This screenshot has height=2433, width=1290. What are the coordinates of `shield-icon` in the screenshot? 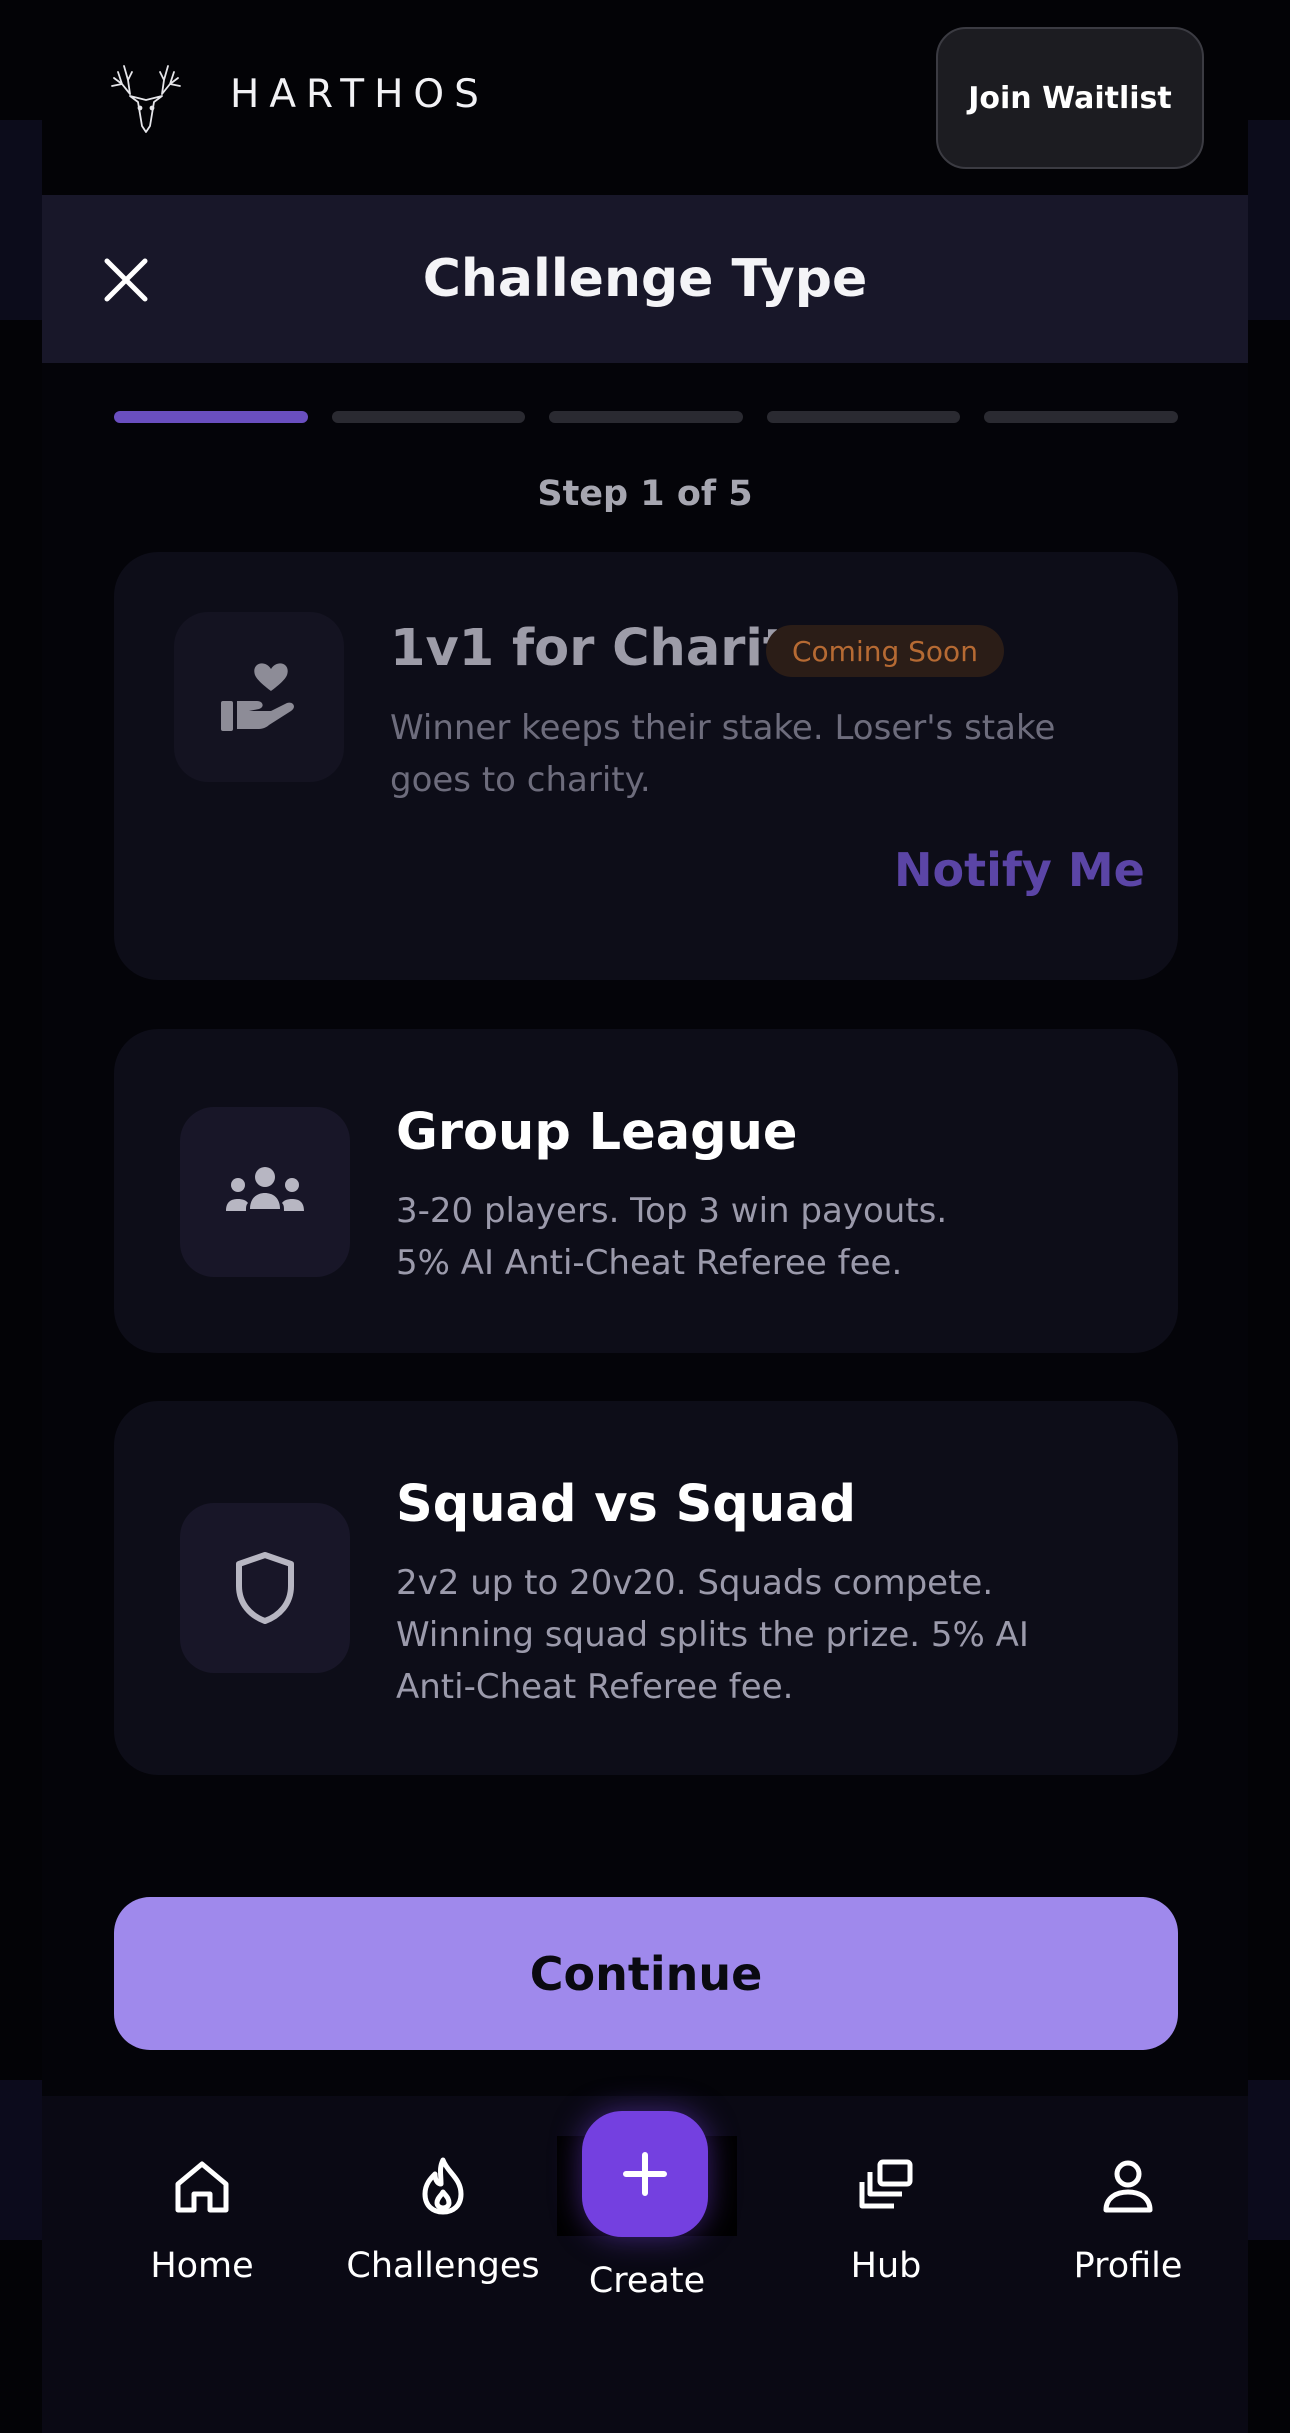 It's located at (265, 1588).